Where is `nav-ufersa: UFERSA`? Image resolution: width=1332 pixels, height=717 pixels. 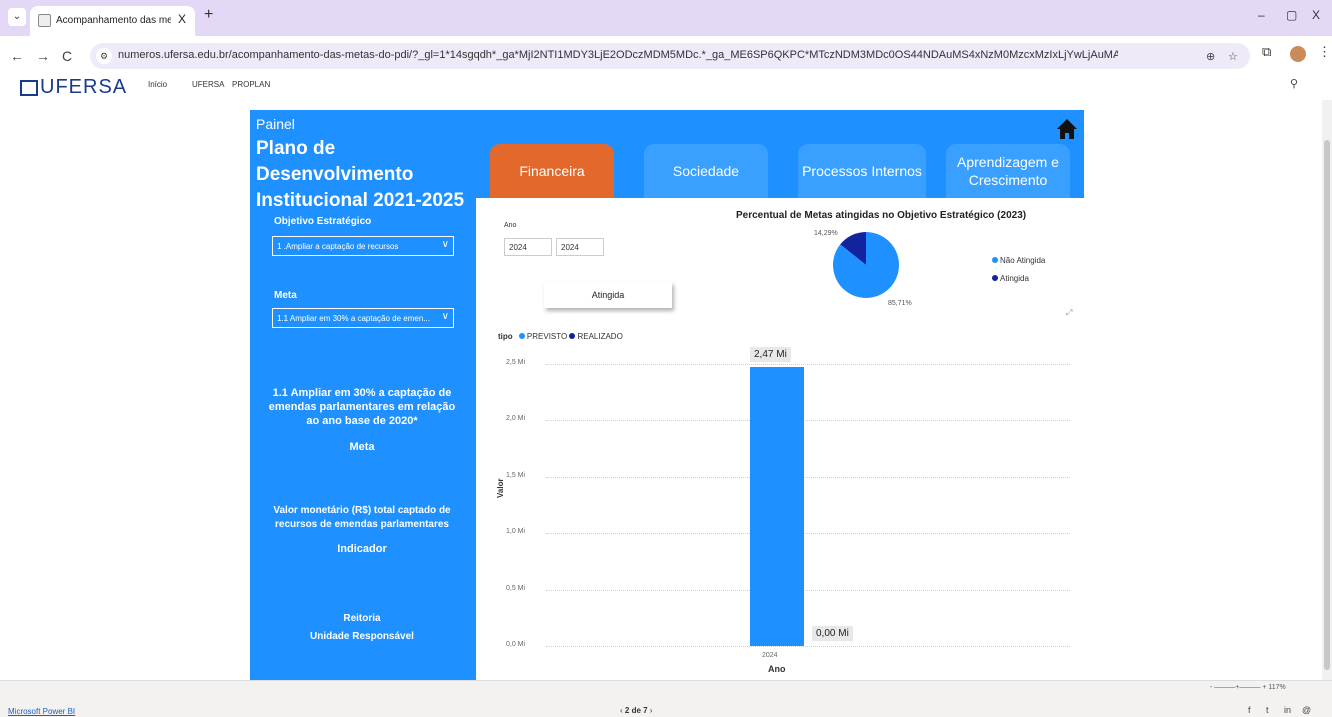
nav-ufersa: UFERSA is located at coordinates (208, 84).